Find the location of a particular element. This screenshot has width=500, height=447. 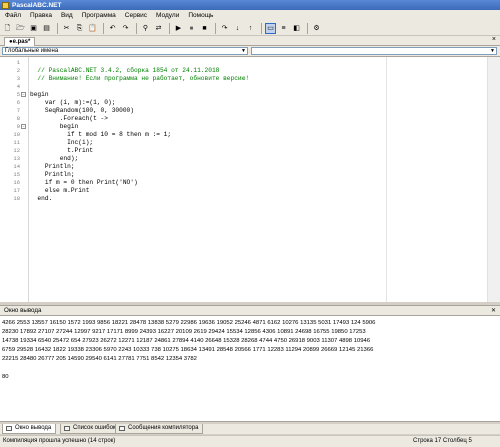

code-line: else m.Print is located at coordinates (60, 190).